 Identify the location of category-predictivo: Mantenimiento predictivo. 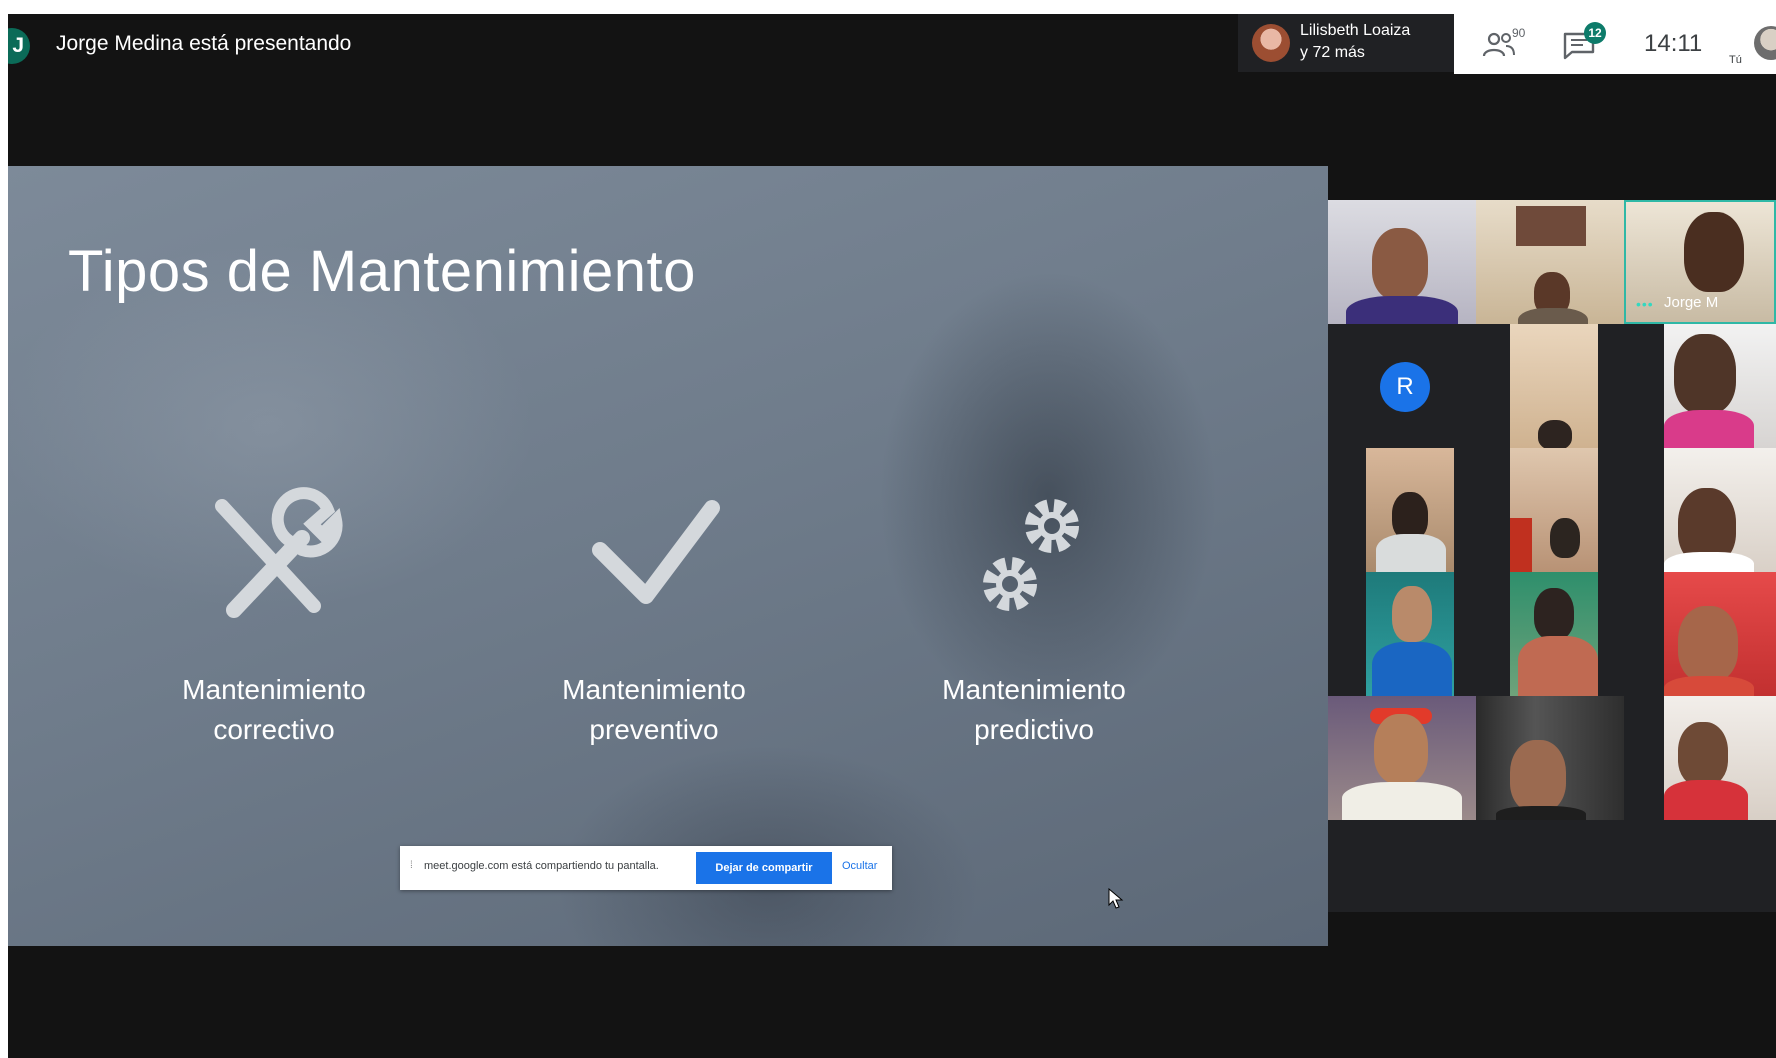
(1034, 618).